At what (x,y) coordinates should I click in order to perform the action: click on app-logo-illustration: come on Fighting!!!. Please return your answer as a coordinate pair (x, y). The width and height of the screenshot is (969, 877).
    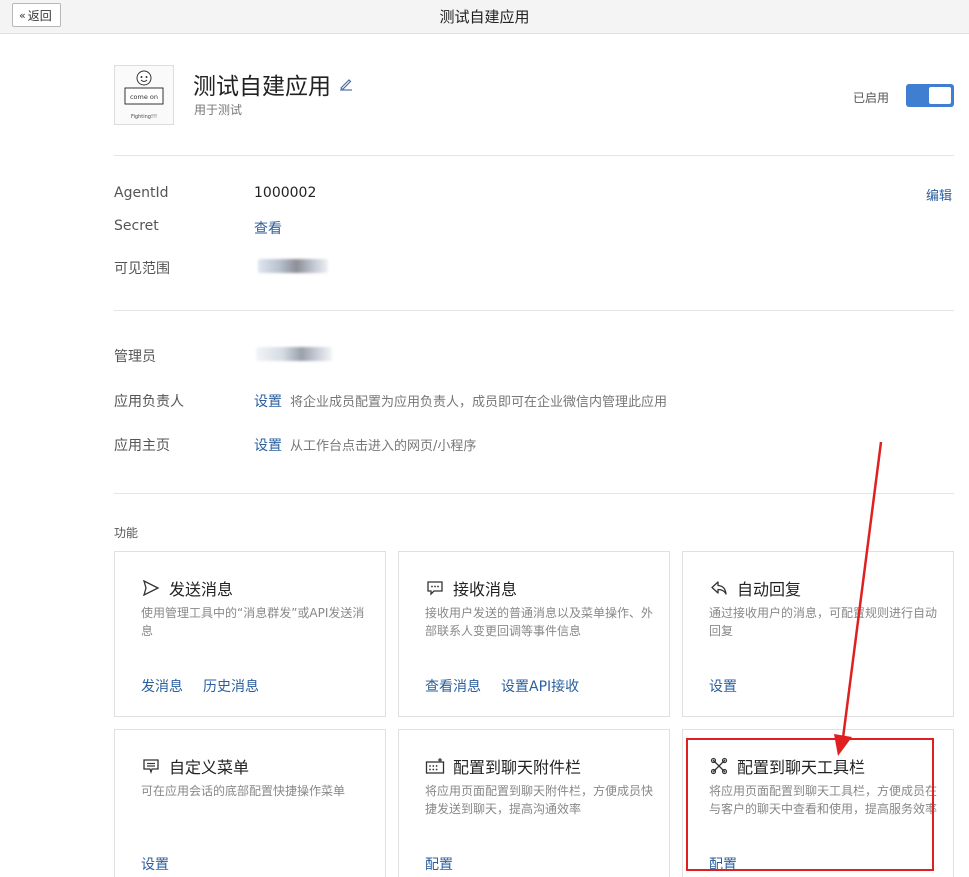
    Looking at the image, I should click on (144, 95).